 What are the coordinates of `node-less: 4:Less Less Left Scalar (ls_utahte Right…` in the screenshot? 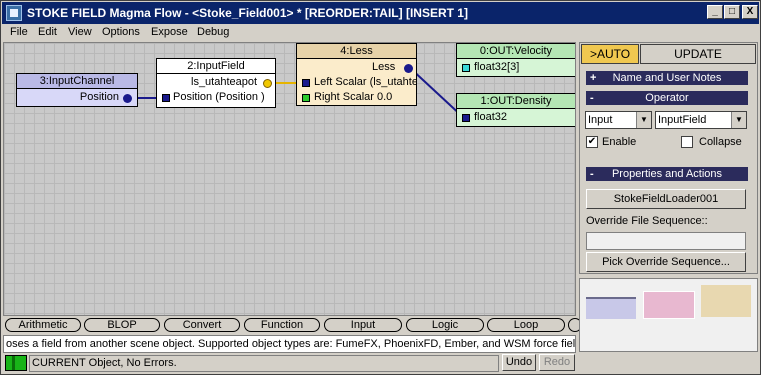 It's located at (356, 74).